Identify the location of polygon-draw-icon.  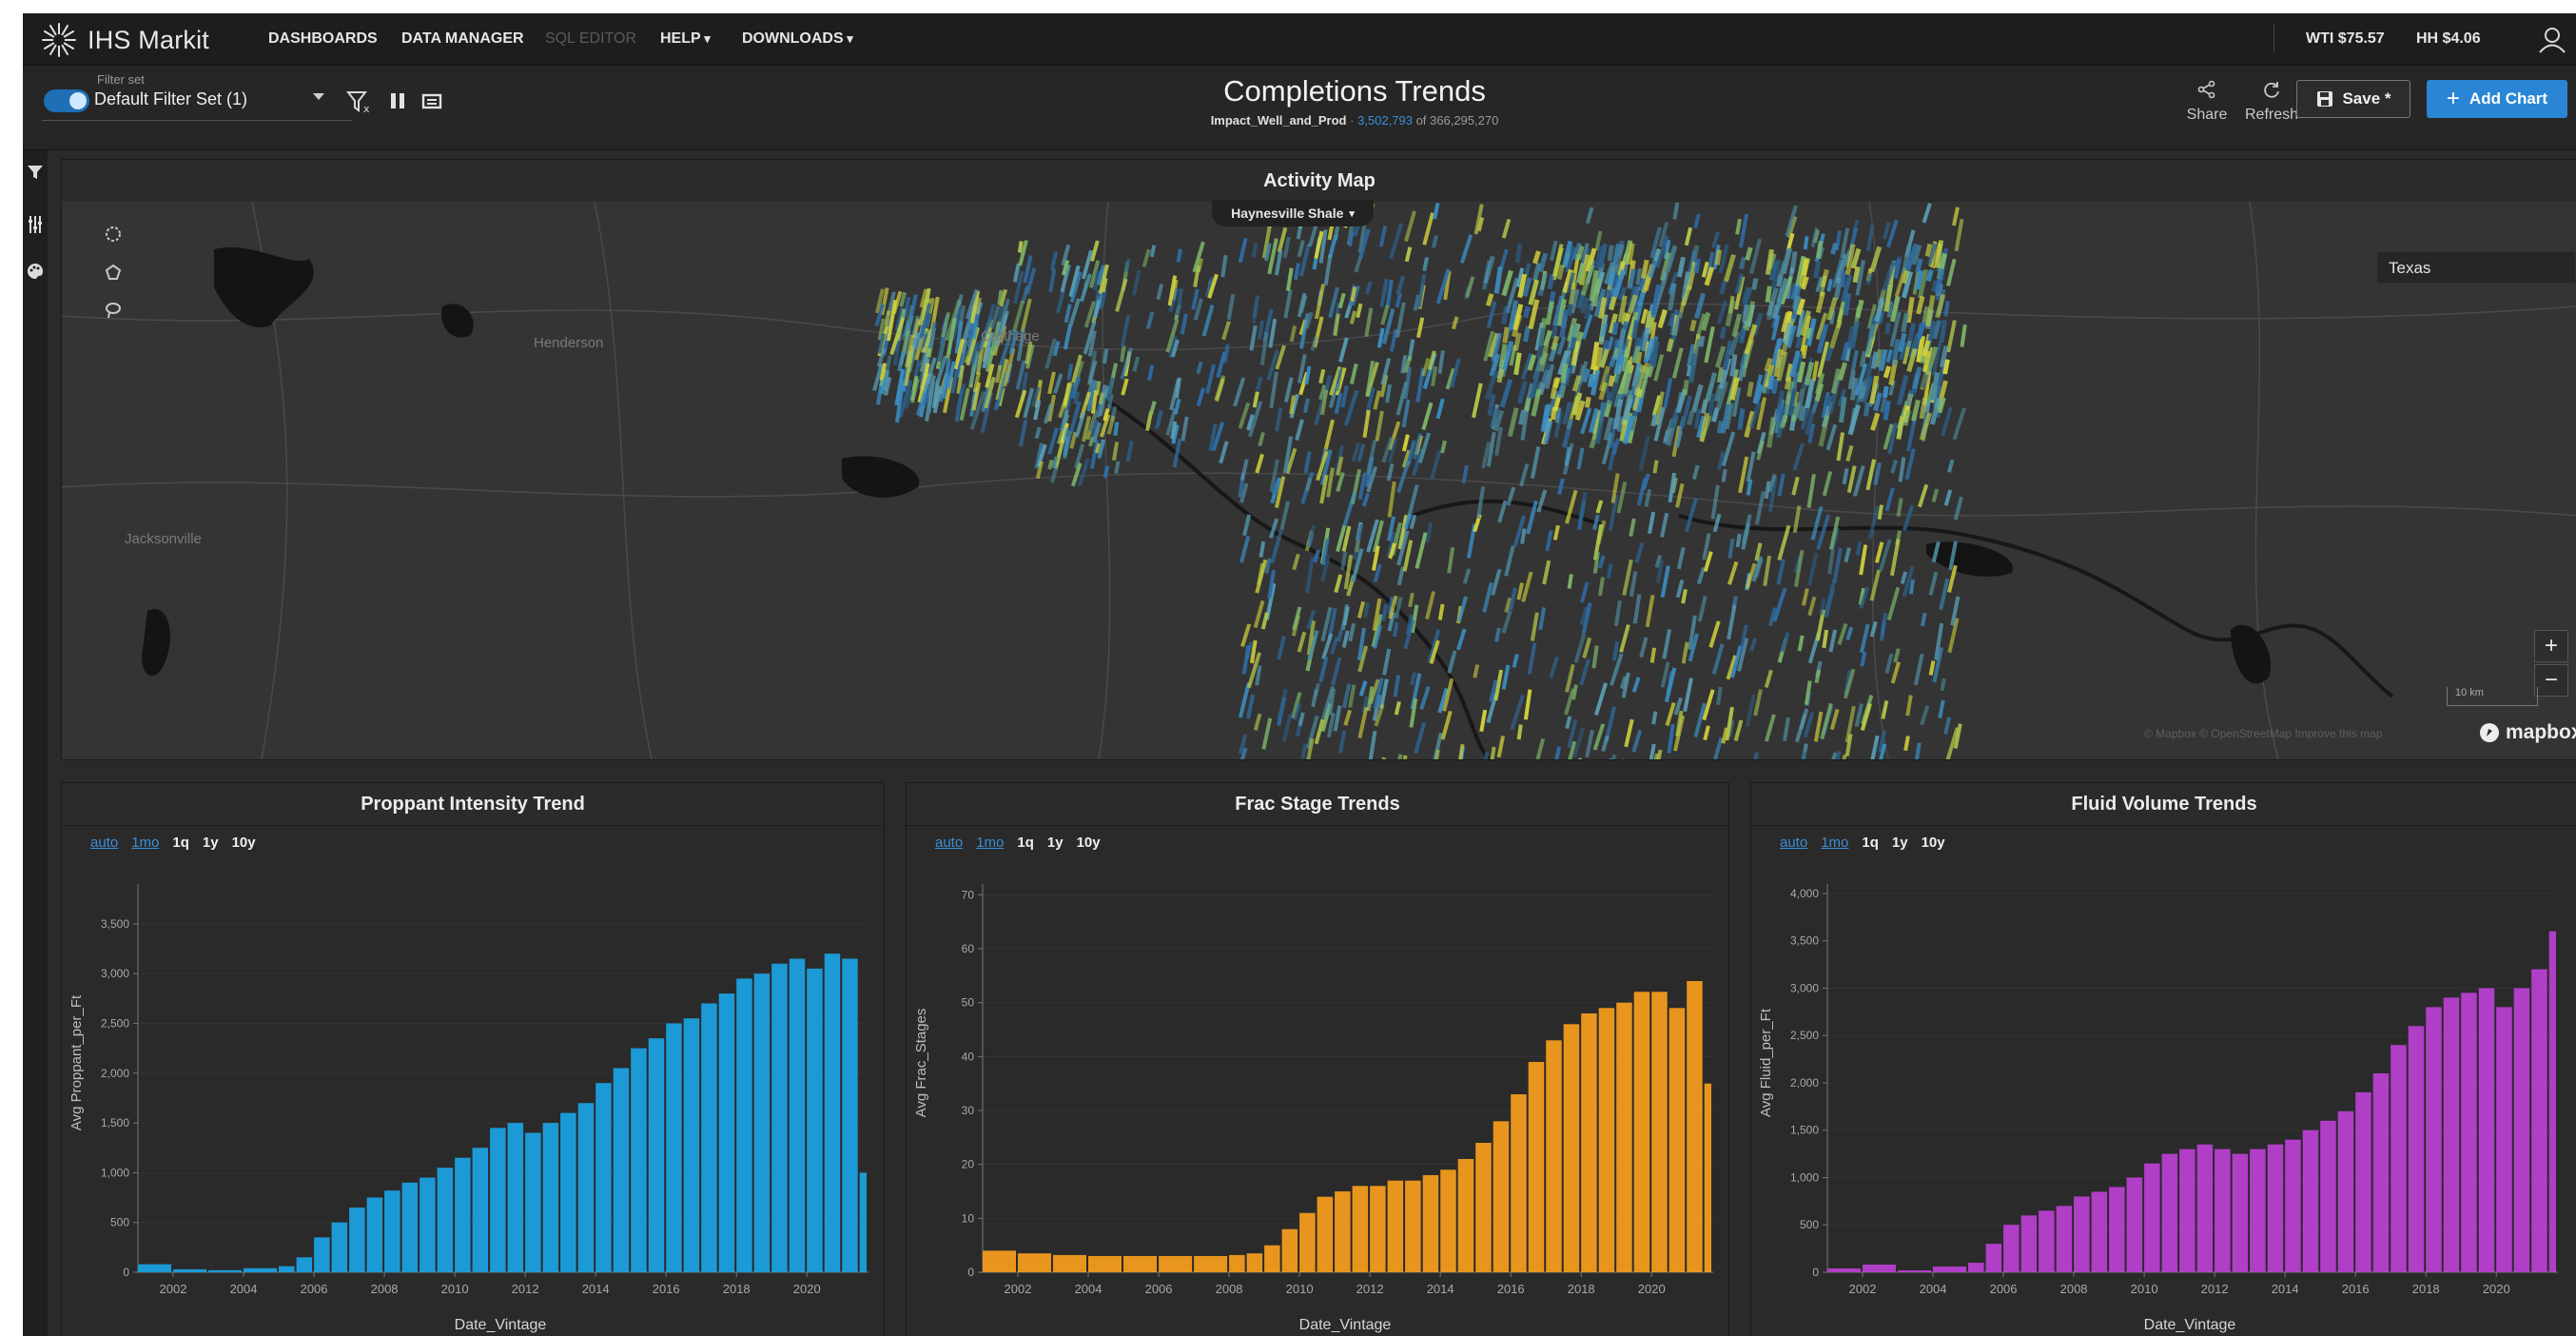
(114, 273).